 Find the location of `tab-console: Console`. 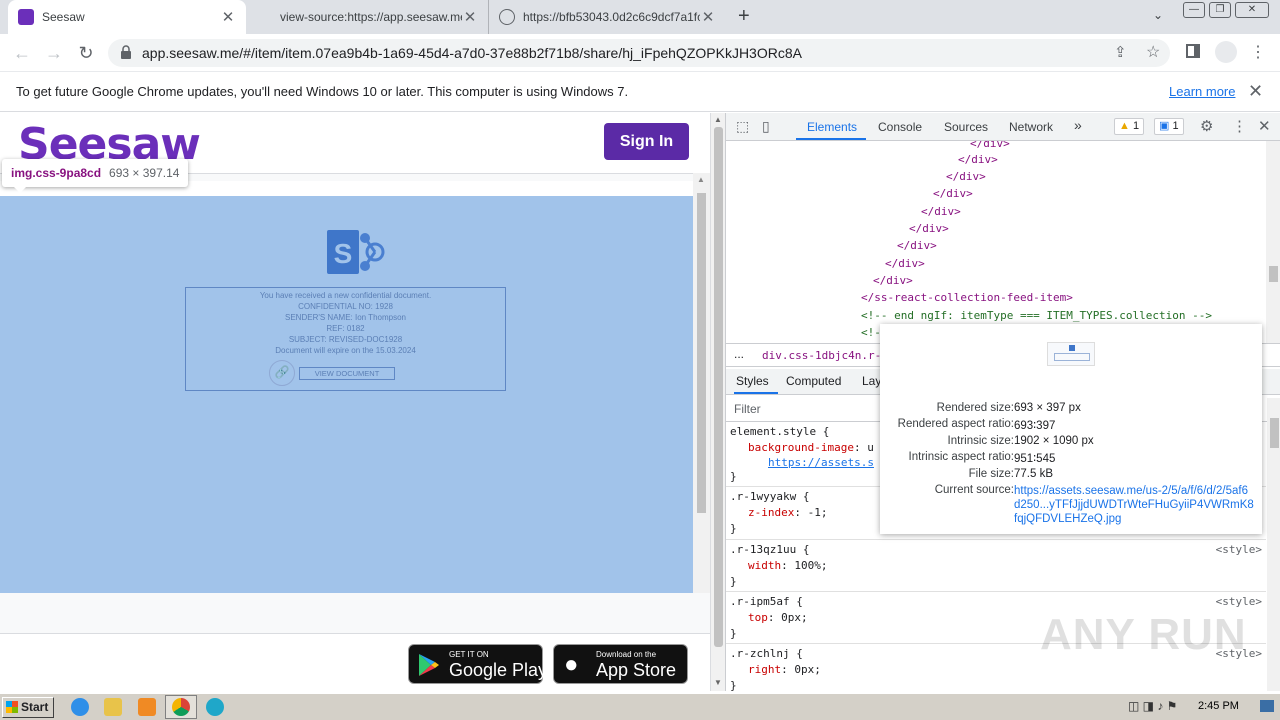

tab-console: Console is located at coordinates (900, 127).